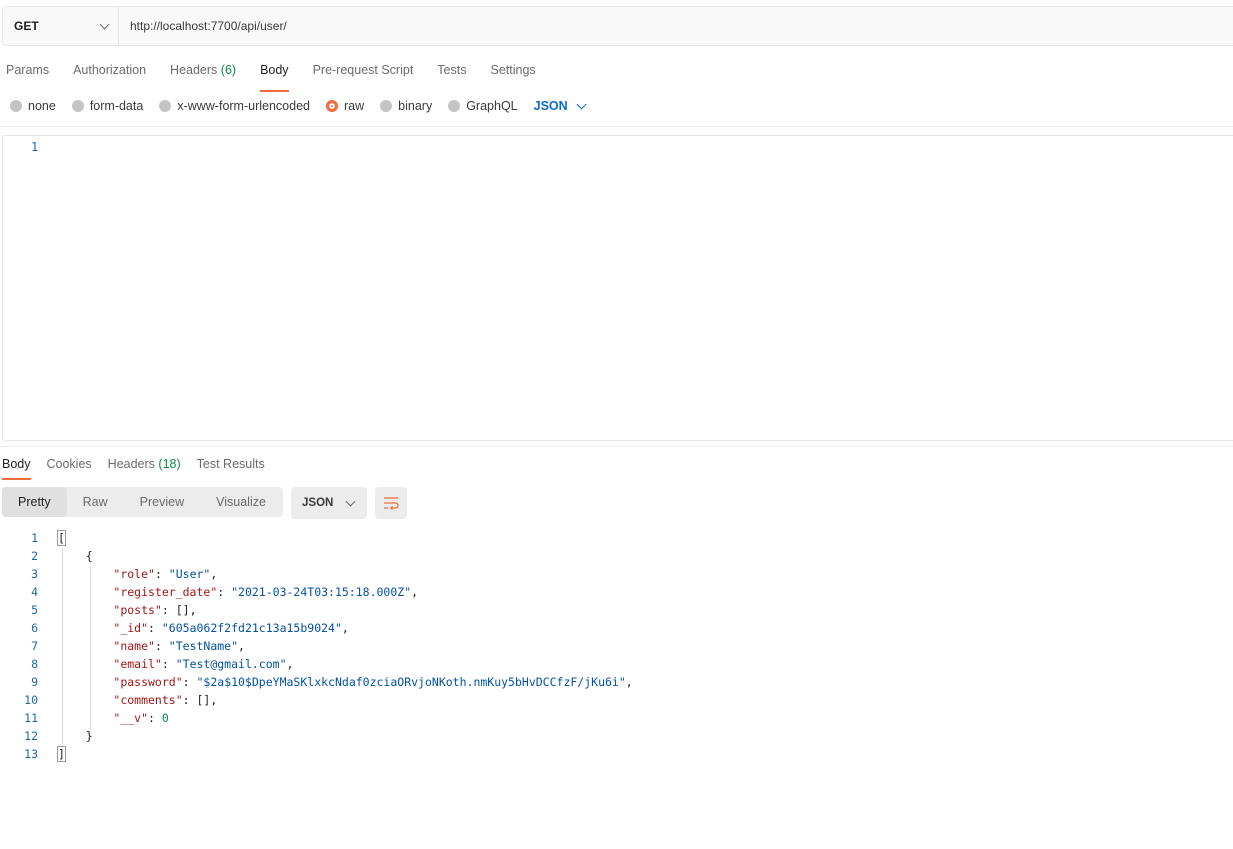  What do you see at coordinates (34, 664) in the screenshot?
I see `line-number: 8` at bounding box center [34, 664].